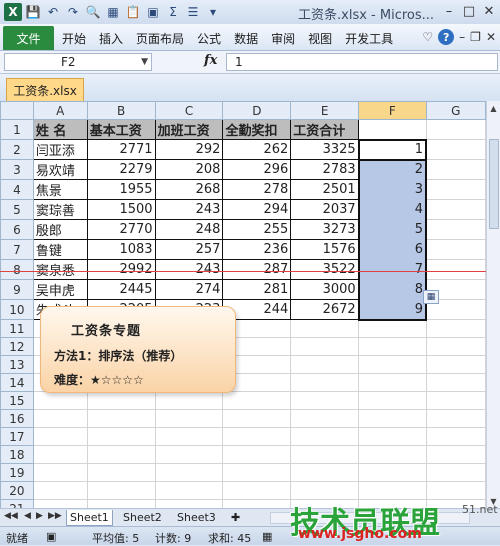 The image size is (500, 546). I want to click on value-cell: 1576, so click(325, 249).